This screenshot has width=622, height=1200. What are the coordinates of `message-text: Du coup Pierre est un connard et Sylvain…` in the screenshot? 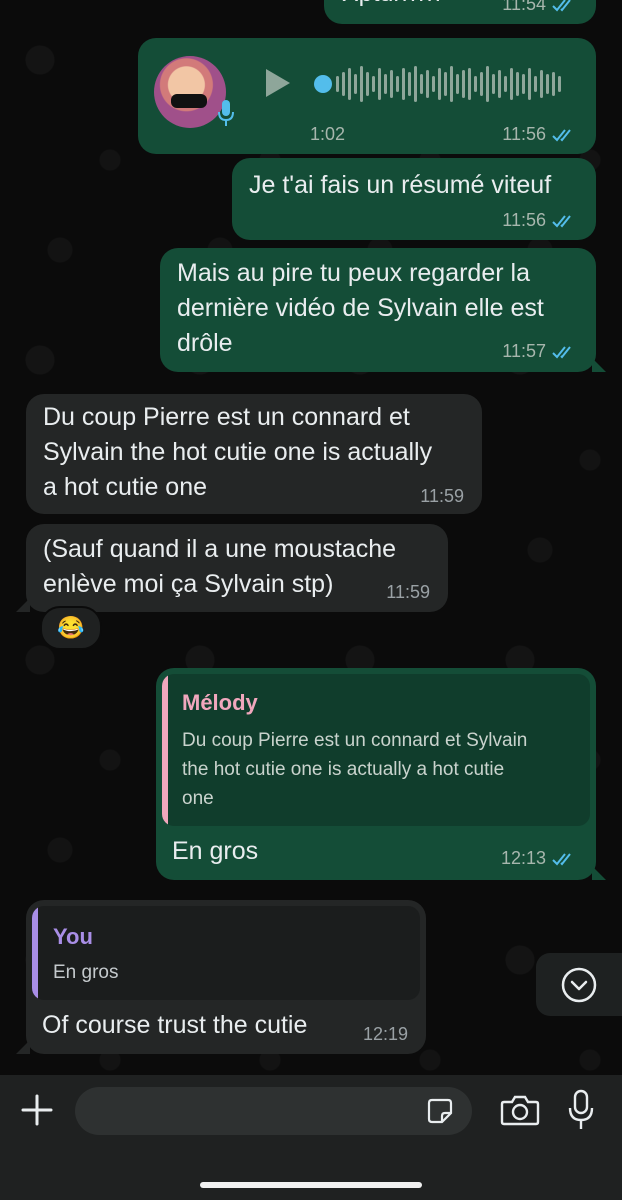 It's located at (237, 452).